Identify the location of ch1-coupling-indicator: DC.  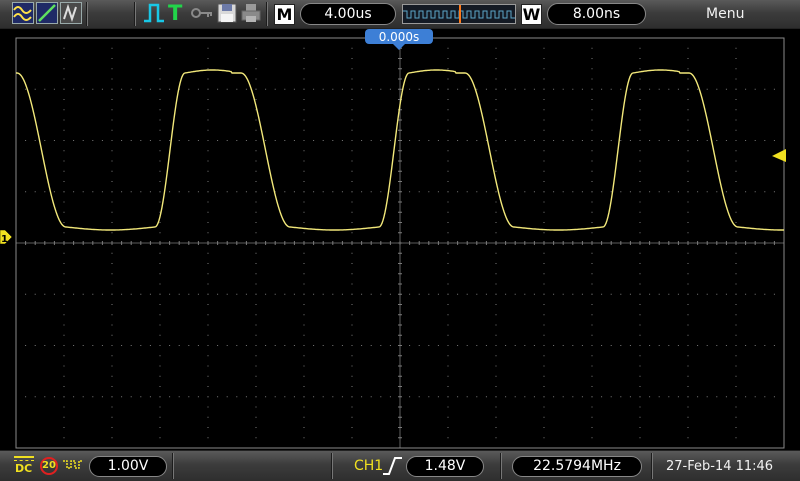
(25, 467).